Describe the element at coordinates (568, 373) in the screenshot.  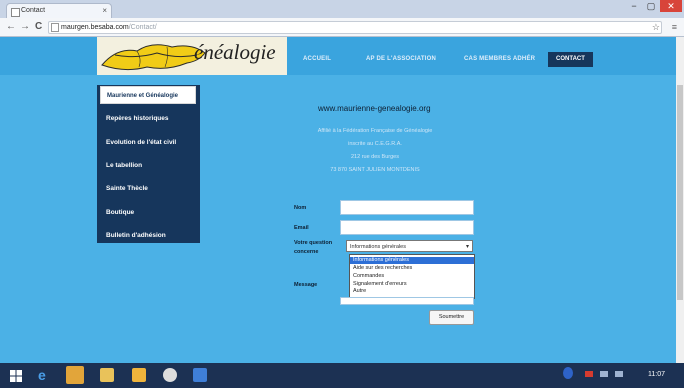
I see `help-icon` at that location.